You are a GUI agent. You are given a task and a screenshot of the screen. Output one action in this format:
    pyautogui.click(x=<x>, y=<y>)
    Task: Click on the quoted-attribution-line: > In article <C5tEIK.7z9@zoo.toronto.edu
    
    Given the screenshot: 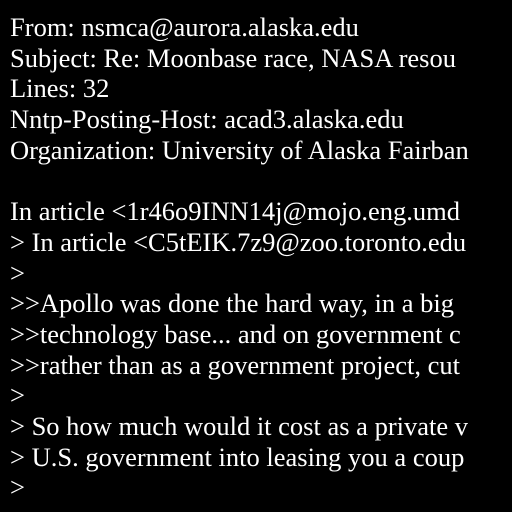 What is the action you would take?
    pyautogui.click(x=238, y=241)
    